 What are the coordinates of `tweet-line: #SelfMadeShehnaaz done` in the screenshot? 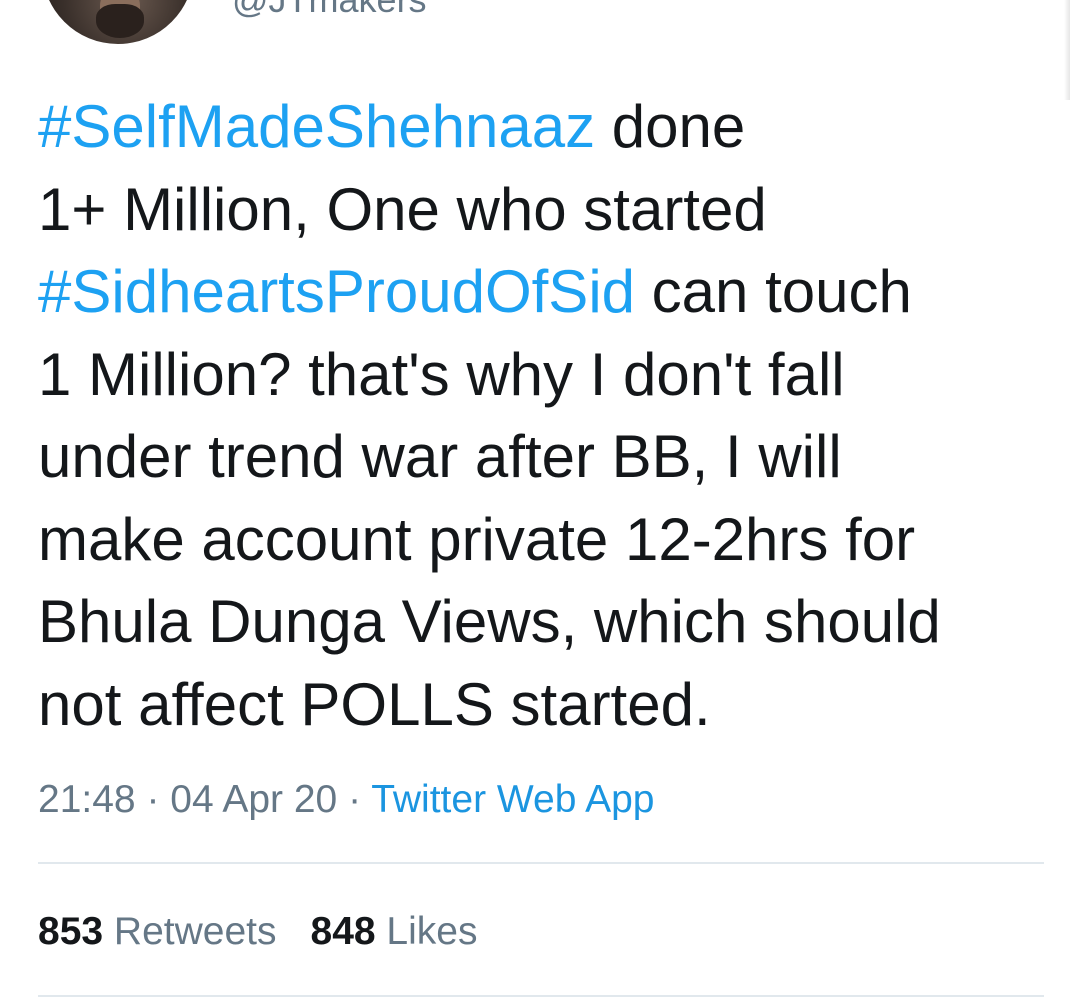 It's located at (392, 126).